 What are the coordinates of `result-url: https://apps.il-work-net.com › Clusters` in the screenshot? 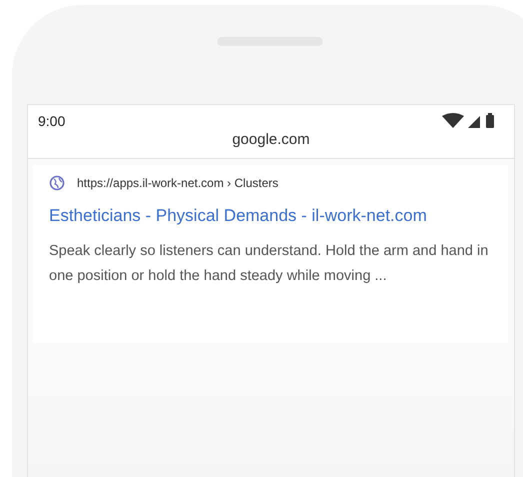 It's located at (177, 183).